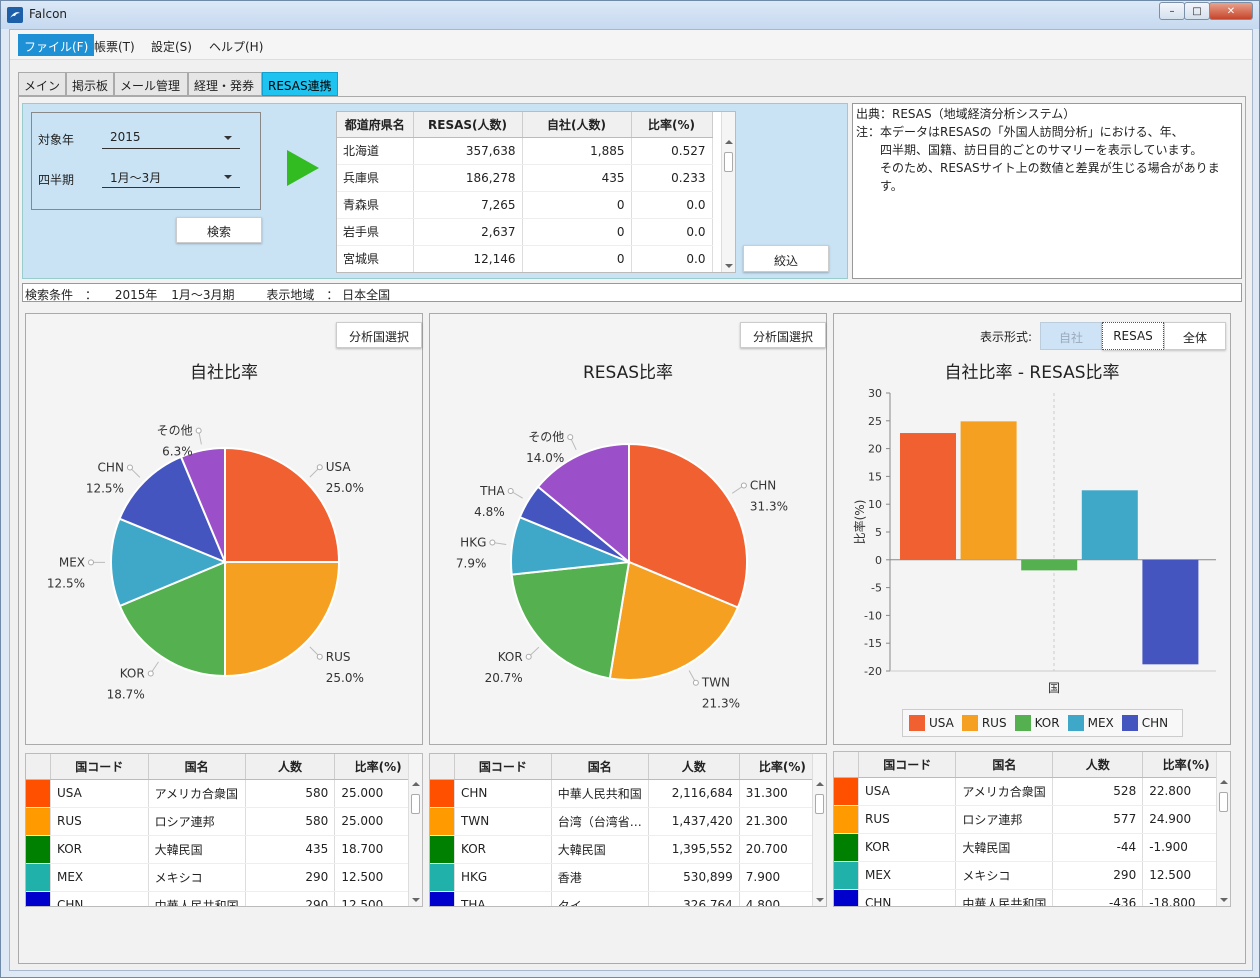 The height and width of the screenshot is (978, 1260). What do you see at coordinates (171, 177) in the screenshot?
I see `quarter-select: 1月～3月` at bounding box center [171, 177].